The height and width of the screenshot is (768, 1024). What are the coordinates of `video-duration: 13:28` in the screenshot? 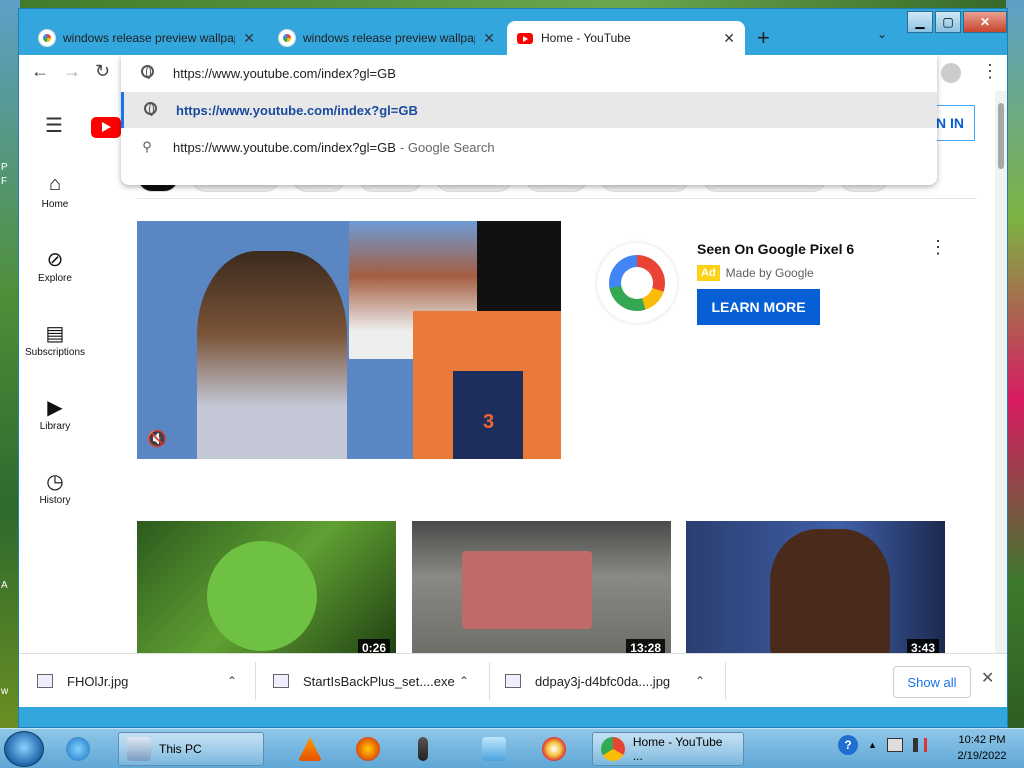 It's located at (645, 646).